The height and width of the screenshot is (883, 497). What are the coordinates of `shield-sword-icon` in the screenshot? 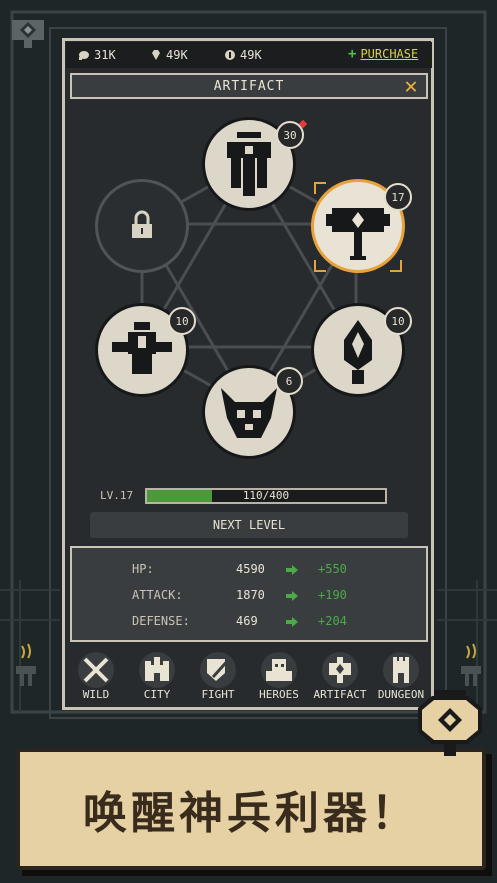 It's located at (220, 668).